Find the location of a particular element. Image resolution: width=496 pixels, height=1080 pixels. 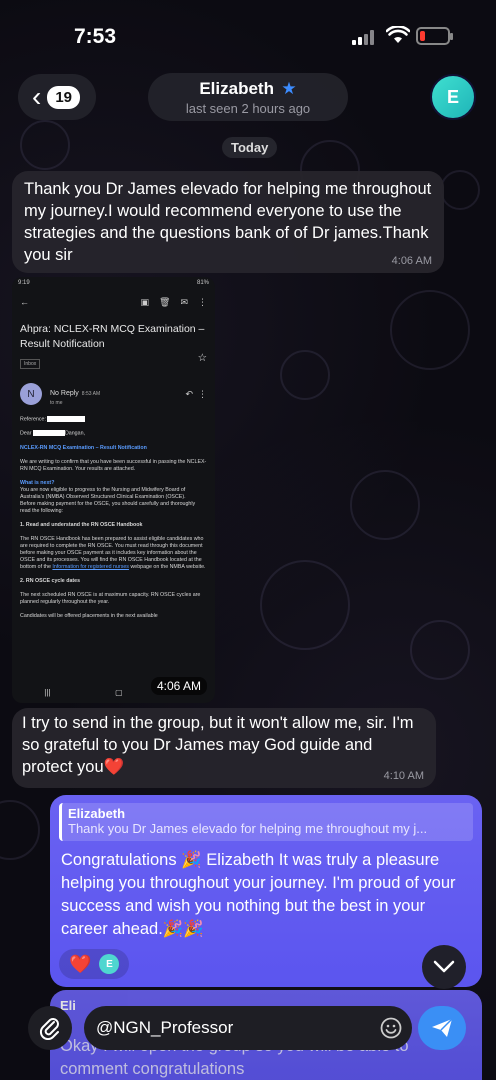

status-bar: 7:53 is located at coordinates (248, 35).